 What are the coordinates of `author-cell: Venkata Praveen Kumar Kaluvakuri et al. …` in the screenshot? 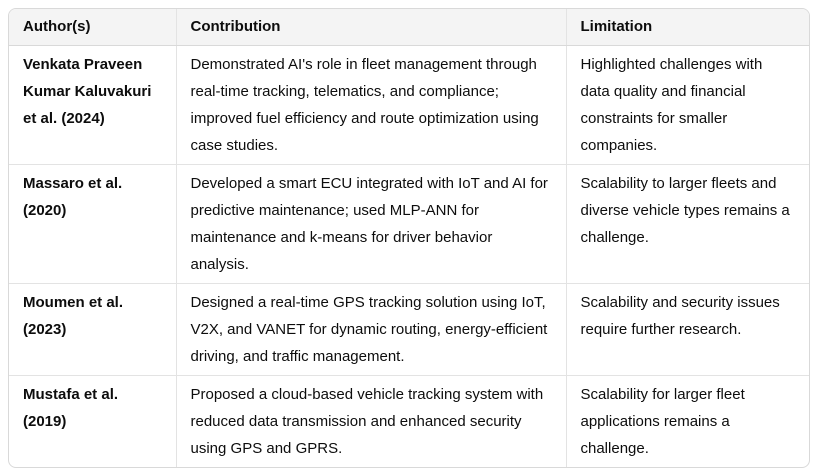 It's located at (87, 91).